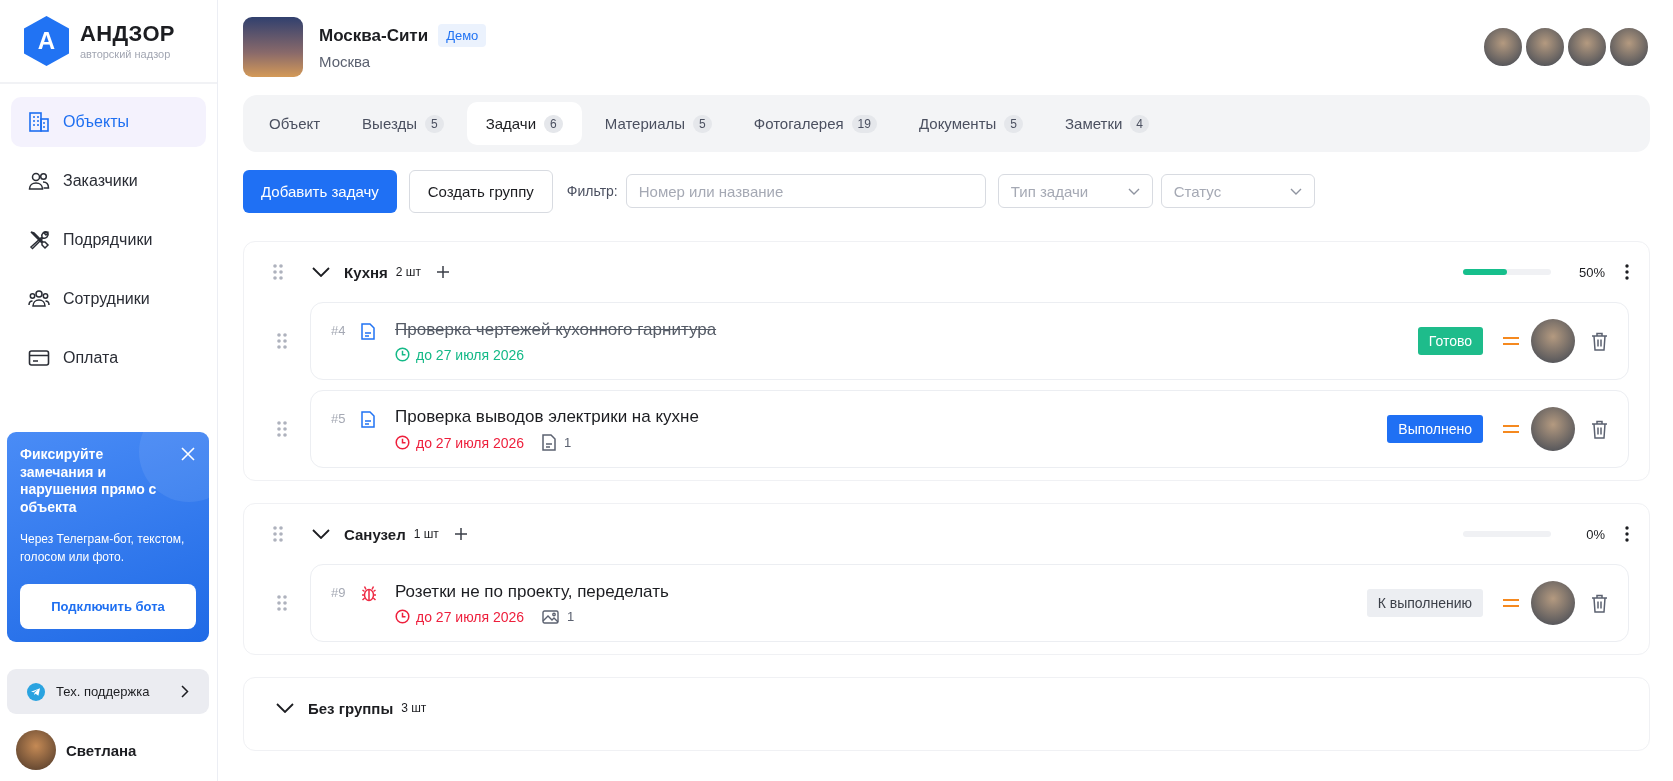 Image resolution: width=1673 pixels, height=781 pixels. What do you see at coordinates (188, 454) in the screenshot?
I see `close-icon` at bounding box center [188, 454].